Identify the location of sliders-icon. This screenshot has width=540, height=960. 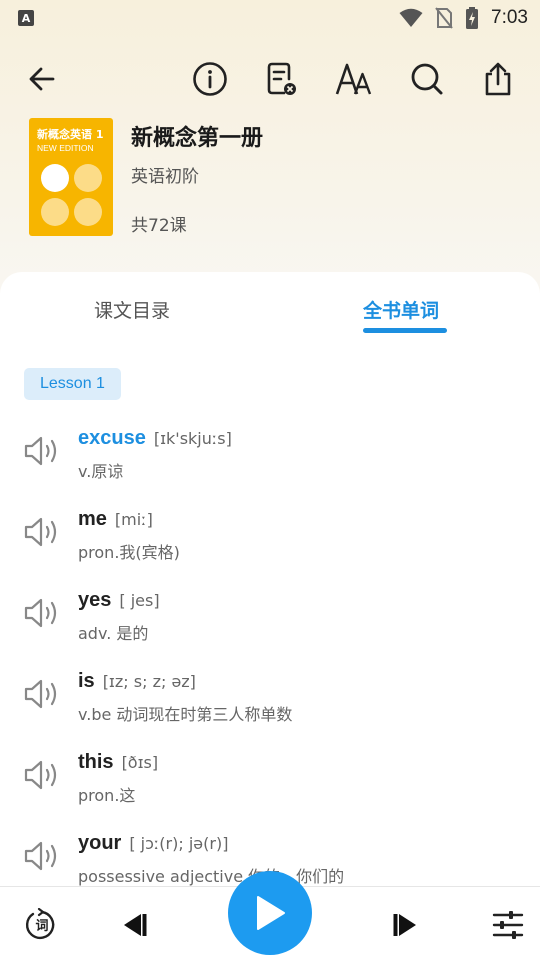
(508, 925).